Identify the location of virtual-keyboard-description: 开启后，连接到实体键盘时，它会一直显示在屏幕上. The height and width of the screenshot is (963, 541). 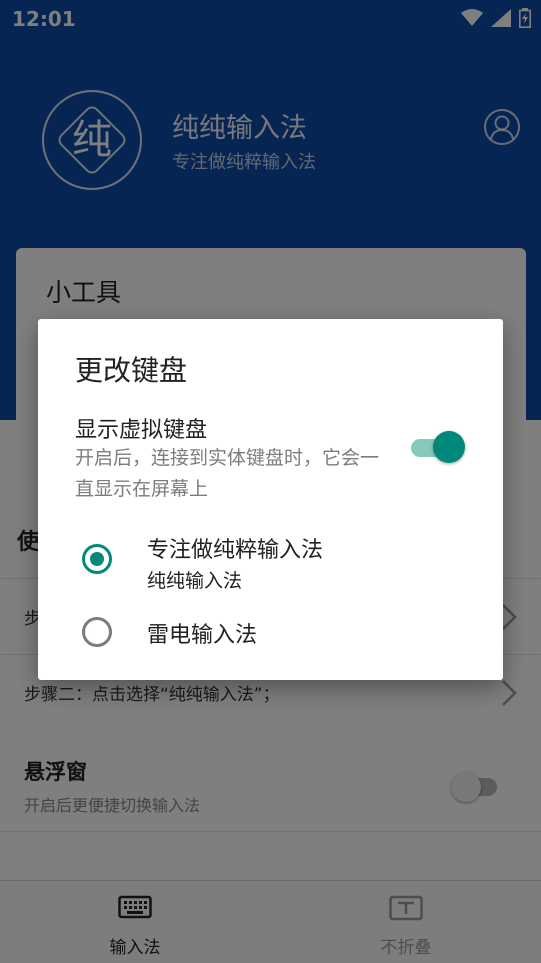
(227, 473).